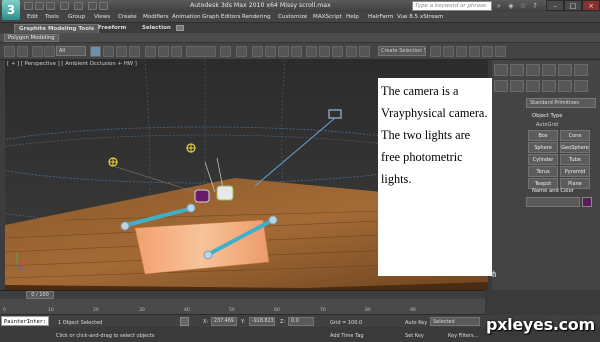  I want to click on percent-snap-icon, so click(283, 51).